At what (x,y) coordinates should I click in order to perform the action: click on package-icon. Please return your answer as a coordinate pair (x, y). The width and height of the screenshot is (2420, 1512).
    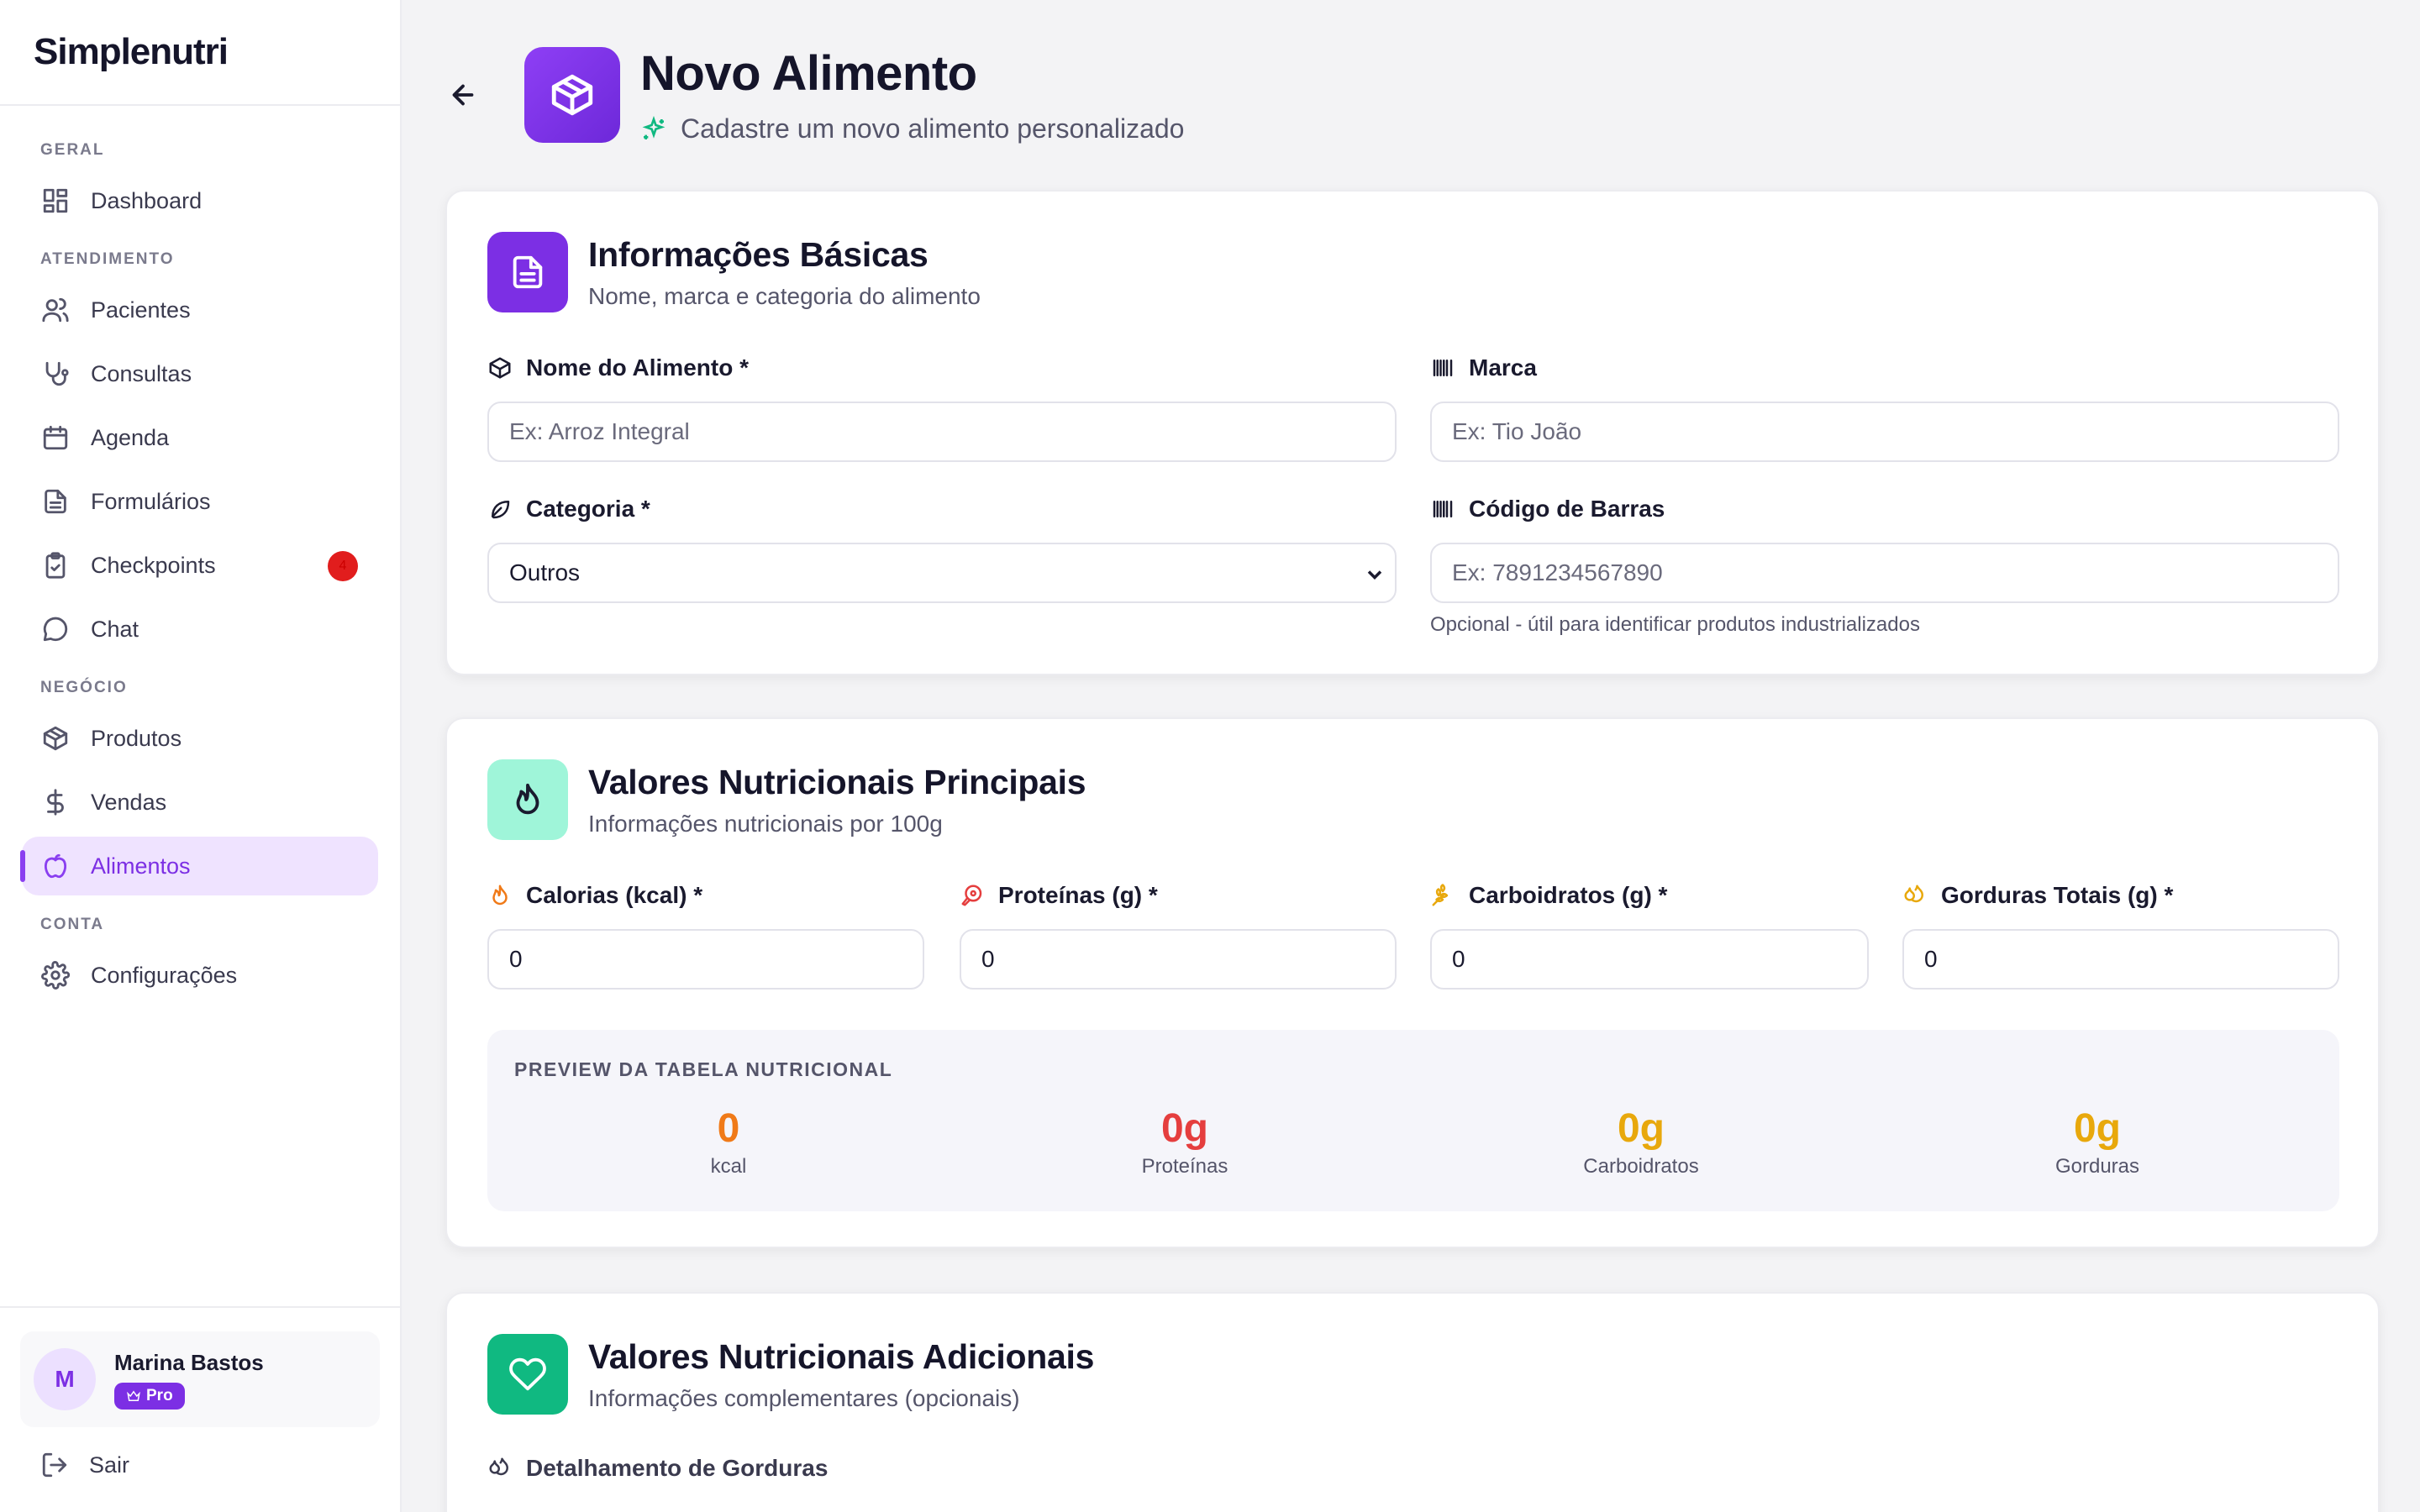
    Looking at the image, I should click on (55, 738).